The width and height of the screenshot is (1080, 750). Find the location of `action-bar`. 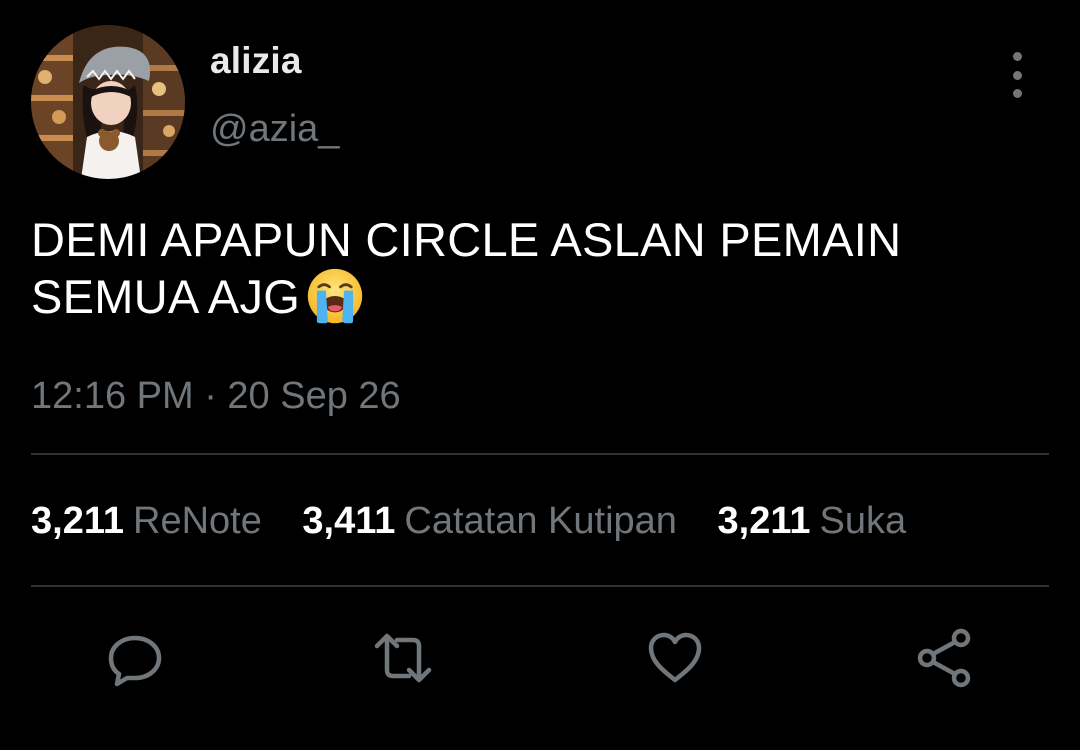

action-bar is located at coordinates (540, 660).